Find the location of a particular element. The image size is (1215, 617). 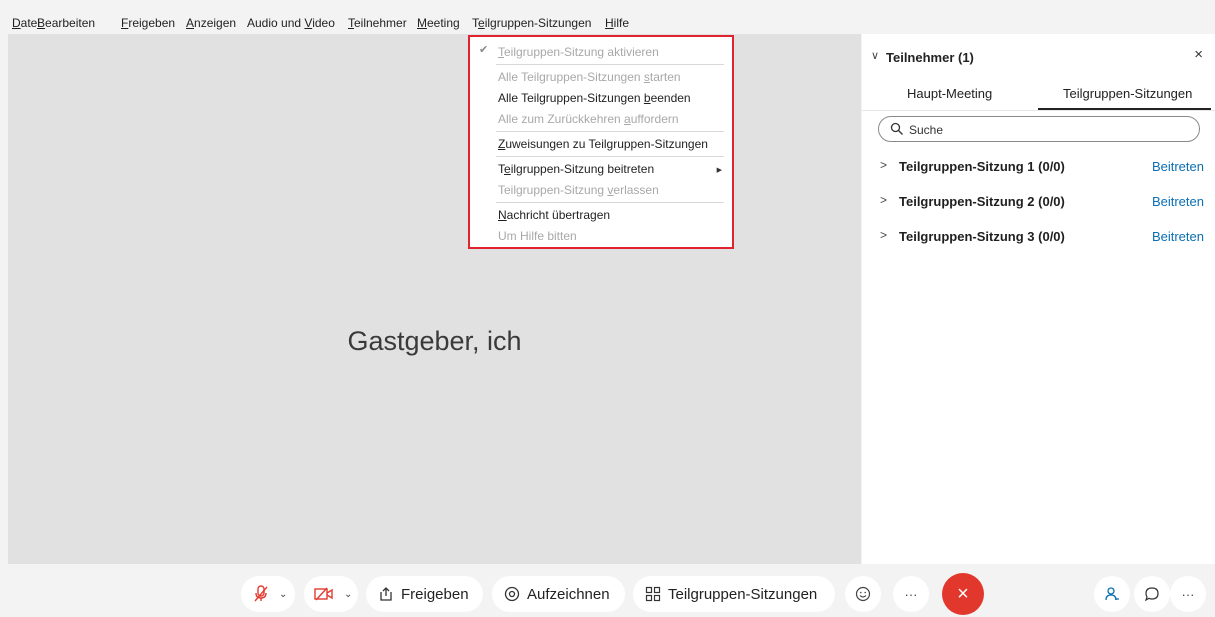

panel-title: Teilnehmer (1) is located at coordinates (930, 57).